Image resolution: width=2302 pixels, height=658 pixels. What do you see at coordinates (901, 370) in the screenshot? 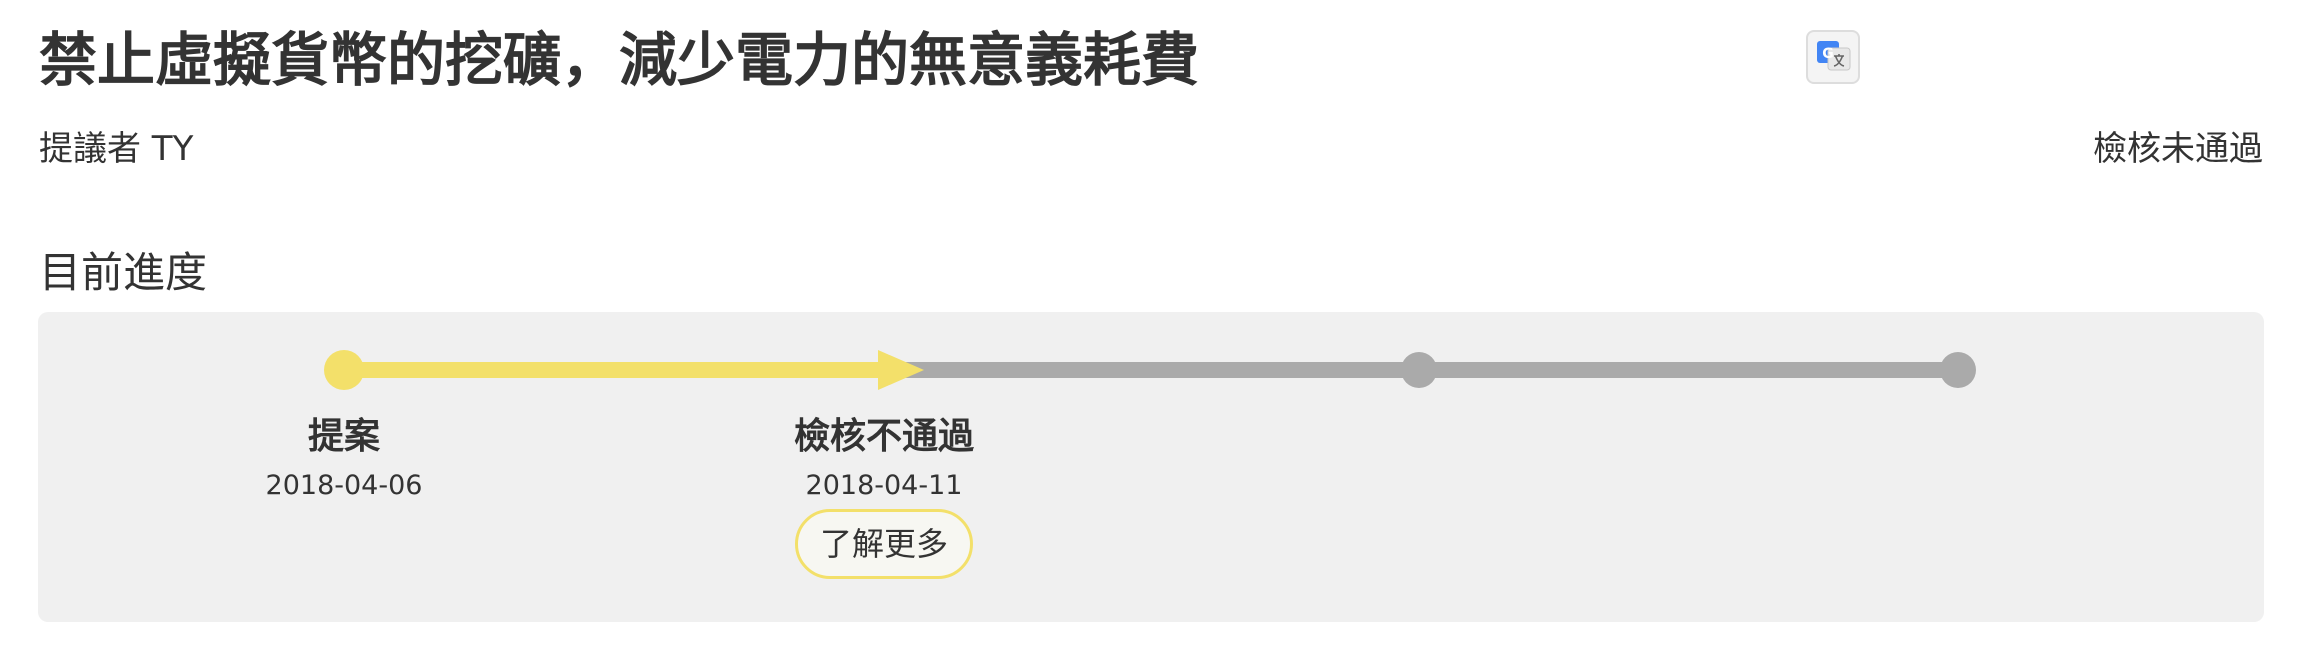
I see `current-step-arrow` at bounding box center [901, 370].